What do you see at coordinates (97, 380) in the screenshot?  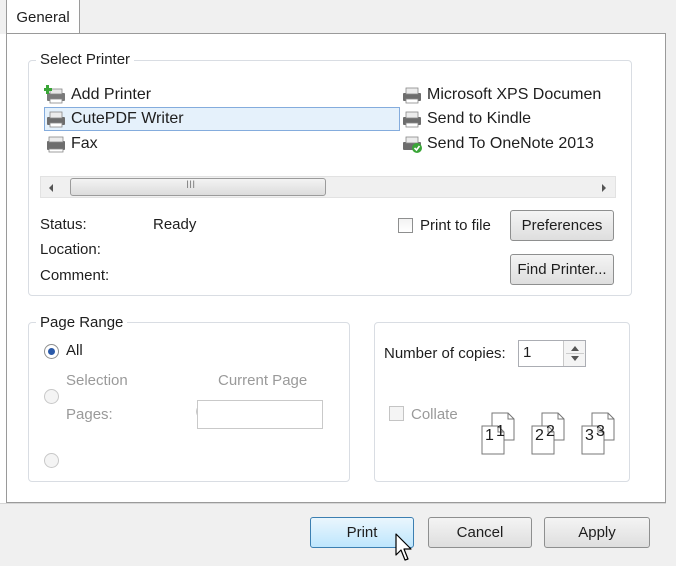 I see `selection-label: Selection` at bounding box center [97, 380].